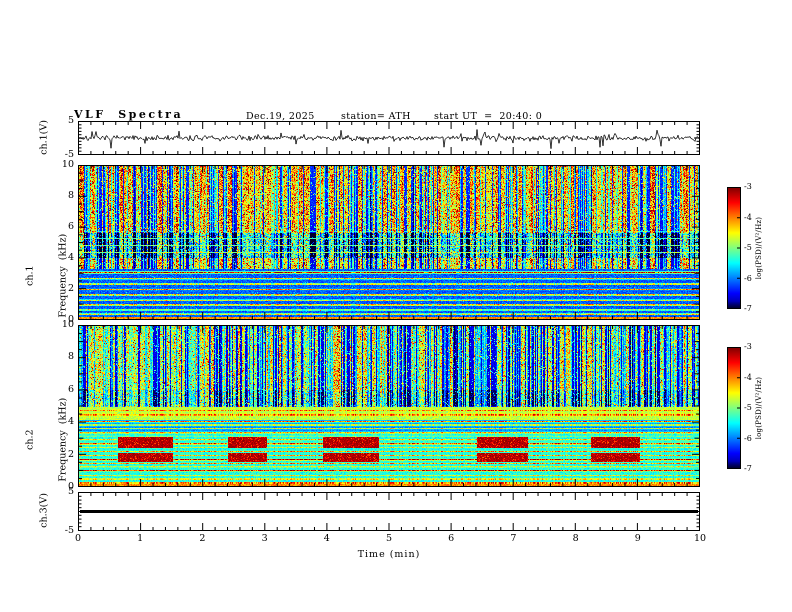 This screenshot has height=612, width=792. I want to click on x-tick-label: 2, so click(202, 538).